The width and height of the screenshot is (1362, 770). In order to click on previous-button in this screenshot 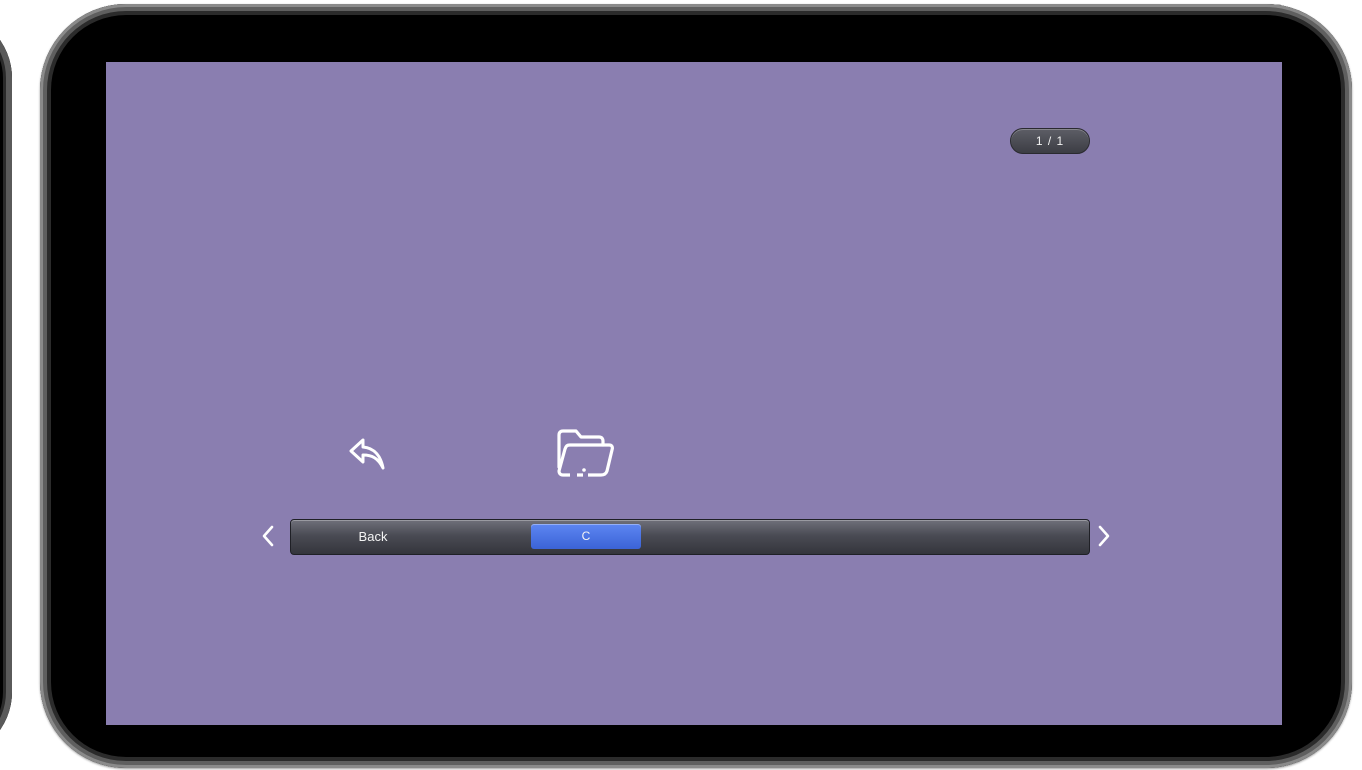, I will do `click(268, 536)`.